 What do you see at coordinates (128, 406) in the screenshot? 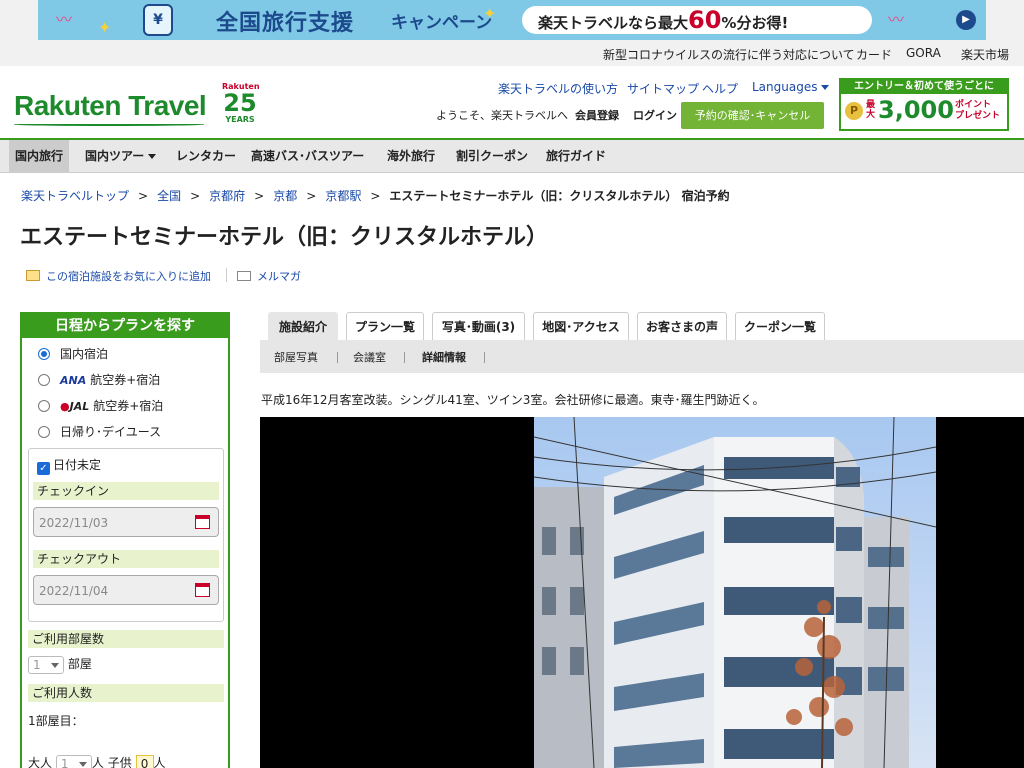
I see `option-jal-label: 航空券+宿泊` at bounding box center [128, 406].